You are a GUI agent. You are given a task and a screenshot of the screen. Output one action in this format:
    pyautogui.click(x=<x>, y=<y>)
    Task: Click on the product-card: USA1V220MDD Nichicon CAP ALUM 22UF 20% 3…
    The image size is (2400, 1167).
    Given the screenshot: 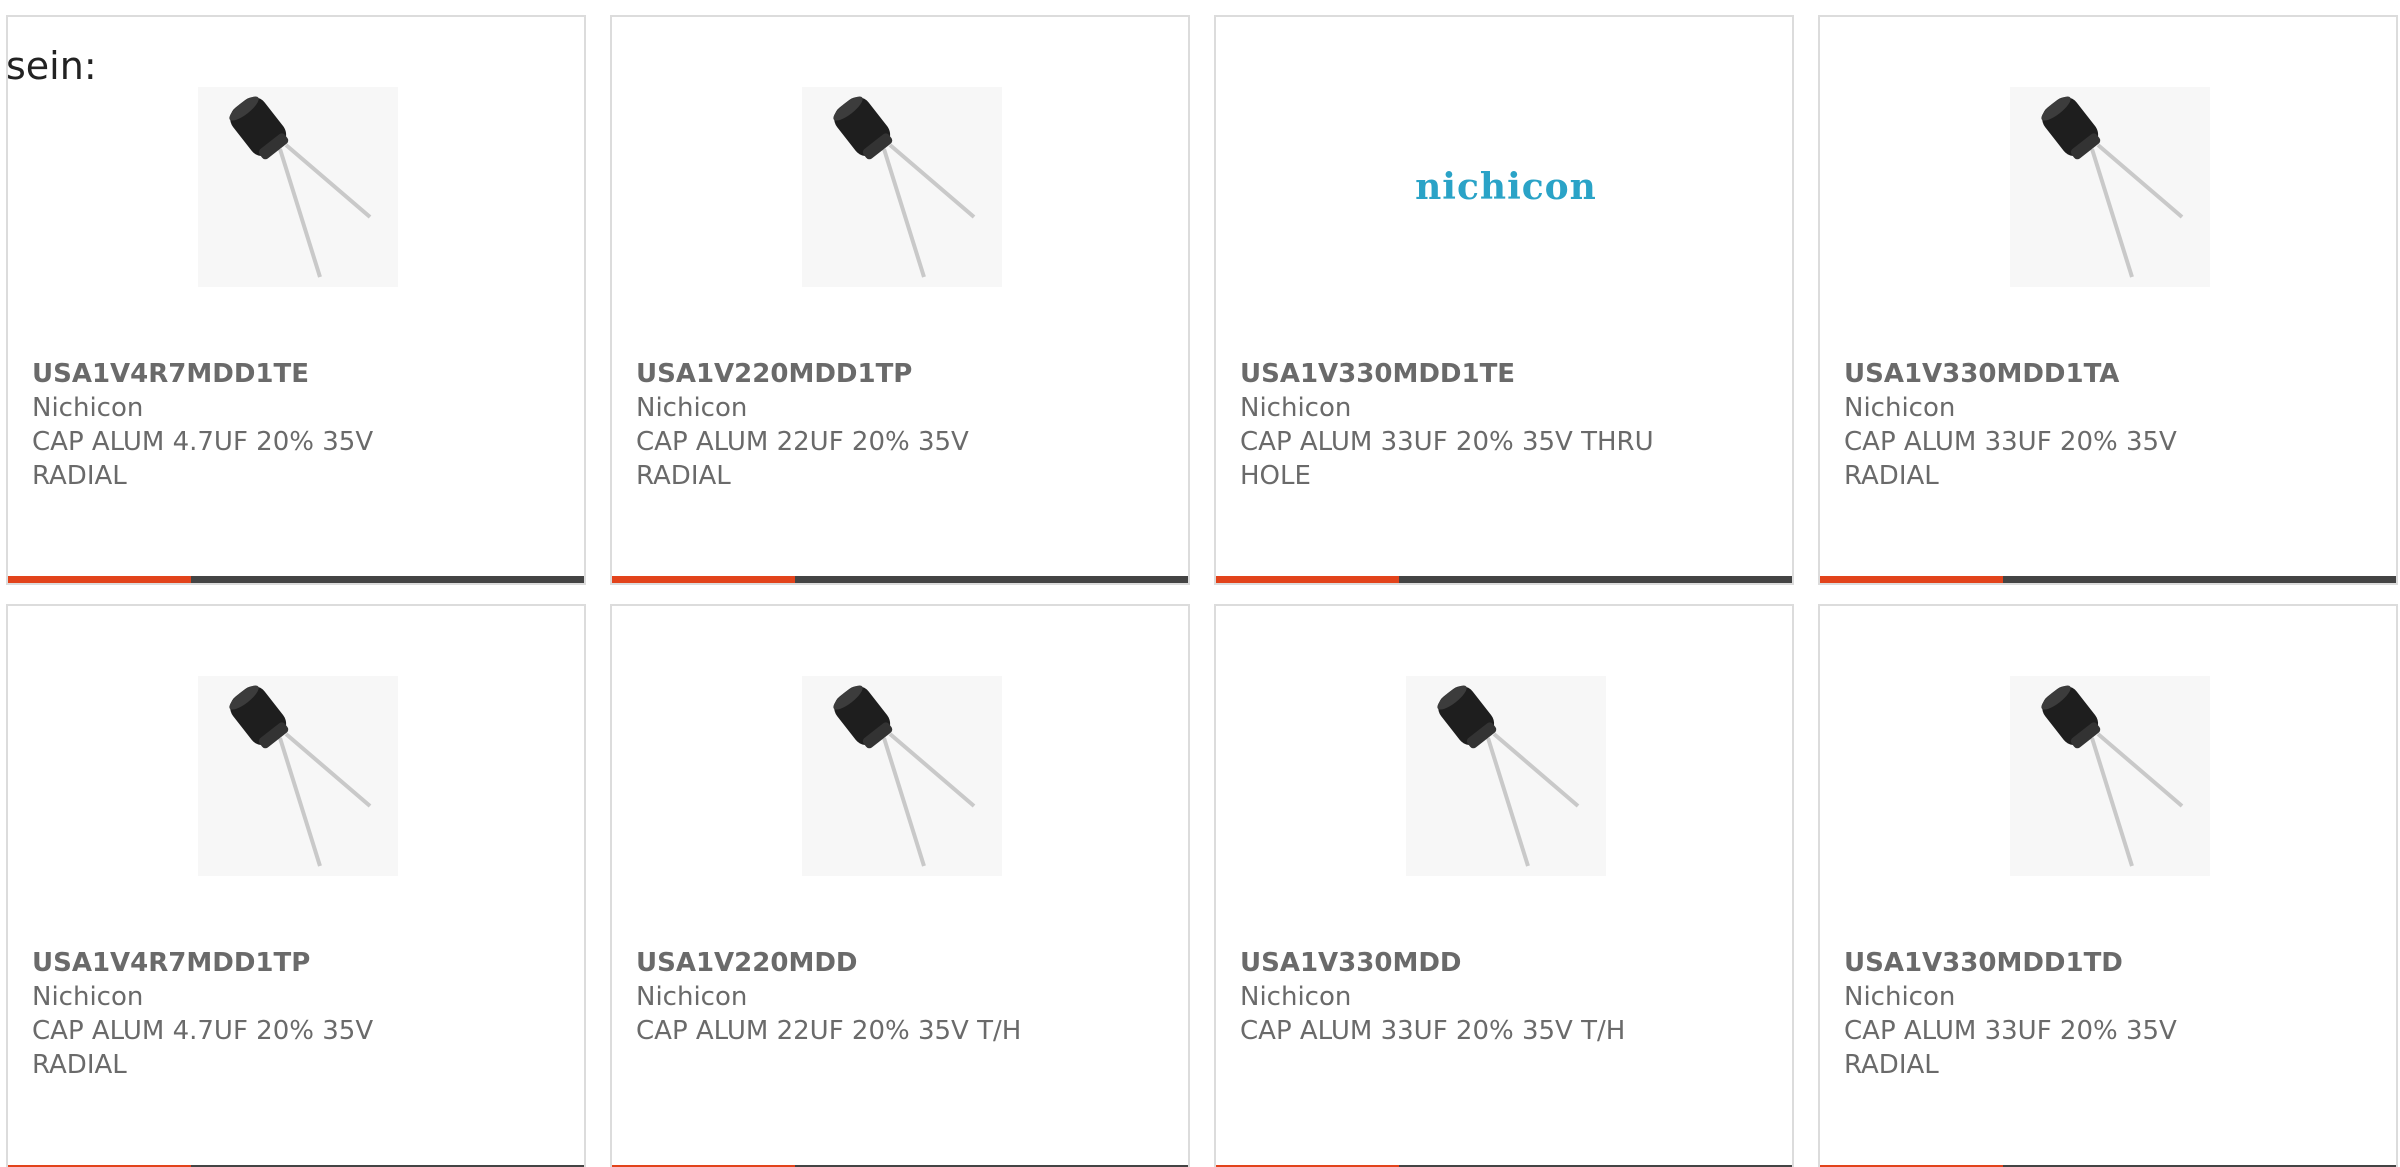 What is the action you would take?
    pyautogui.click(x=900, y=885)
    